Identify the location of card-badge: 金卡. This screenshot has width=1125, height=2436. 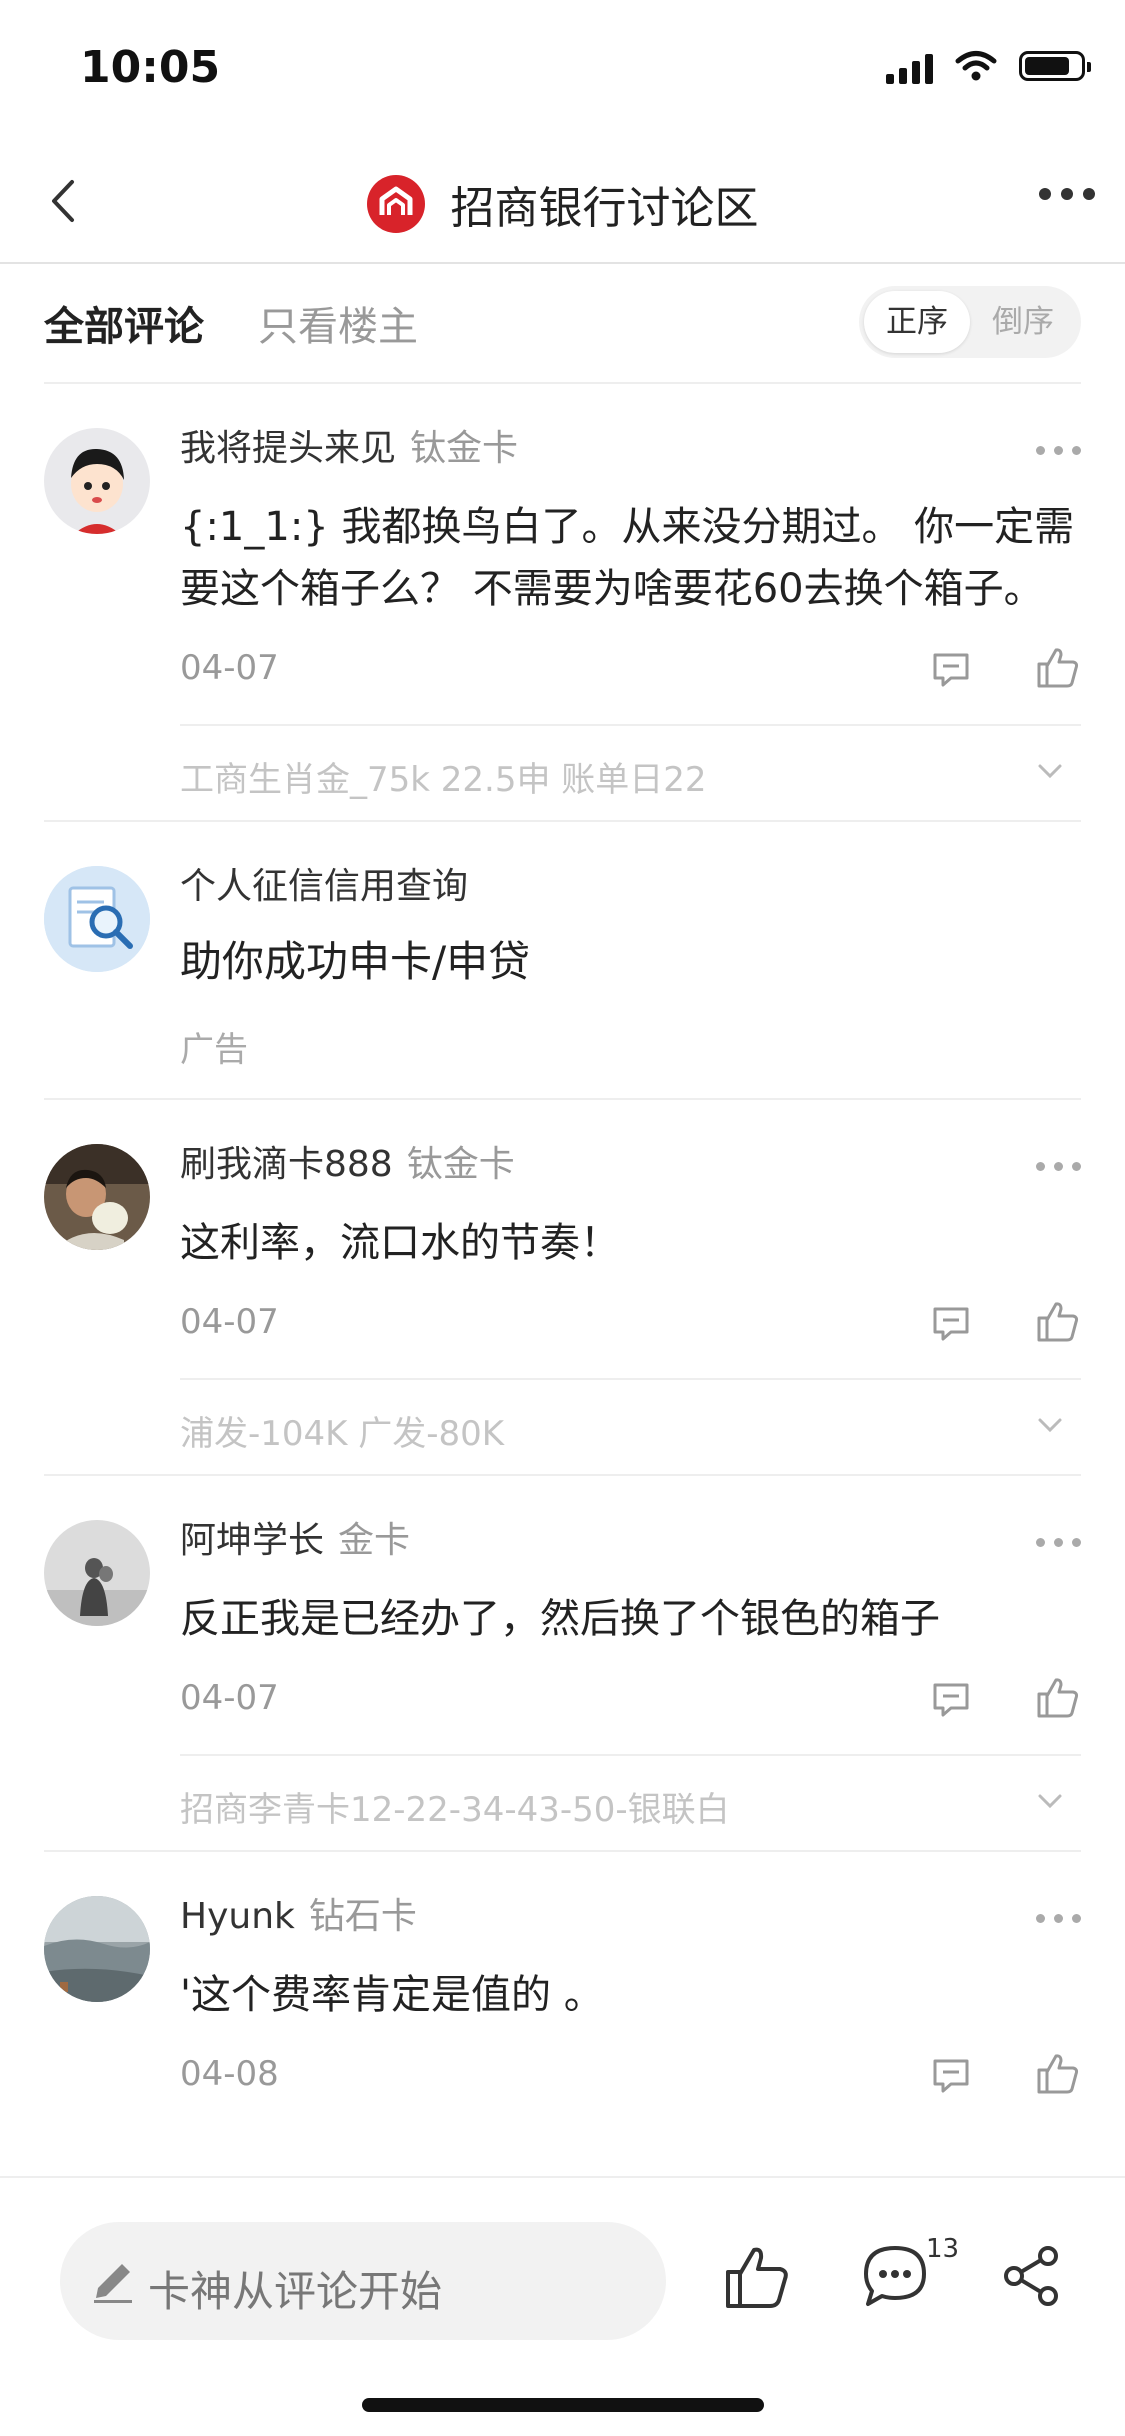
(374, 1540).